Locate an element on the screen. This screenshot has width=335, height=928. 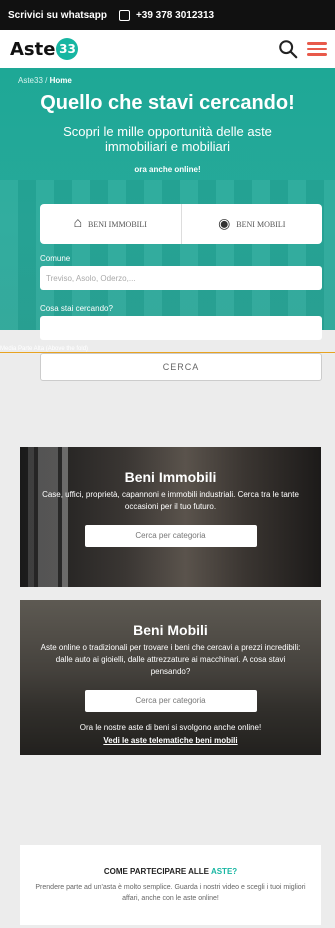
tab-beni-mobili: ◉ BENI MOBILI is located at coordinates (252, 224).